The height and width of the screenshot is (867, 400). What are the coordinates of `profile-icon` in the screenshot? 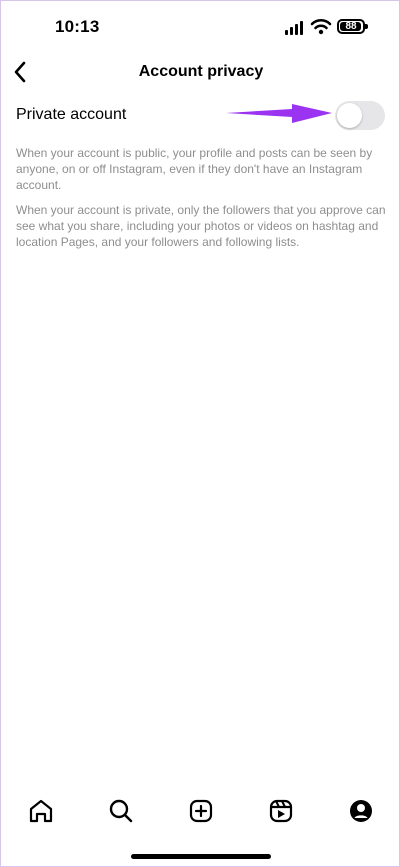 It's located at (361, 811).